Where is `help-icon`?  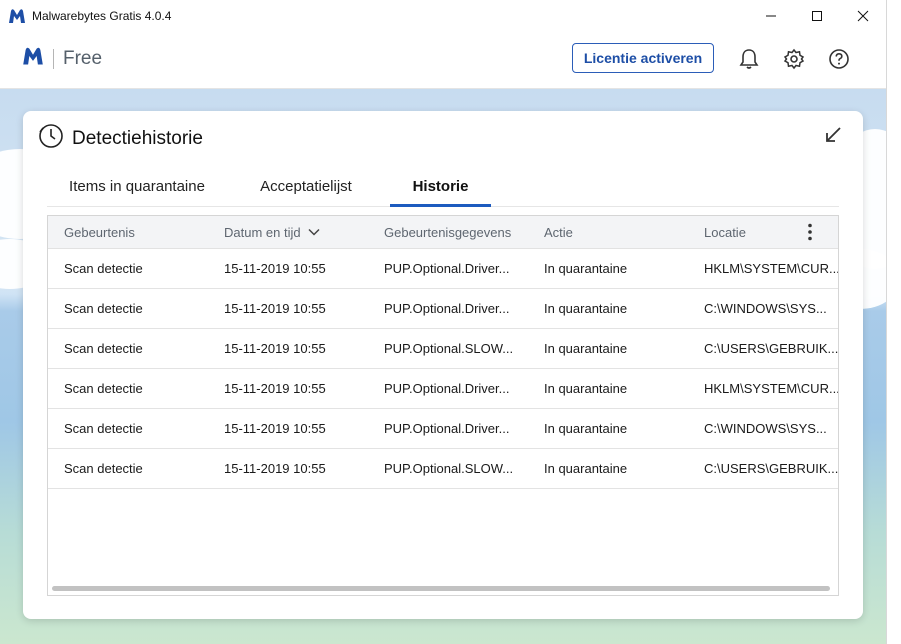 help-icon is located at coordinates (839, 59).